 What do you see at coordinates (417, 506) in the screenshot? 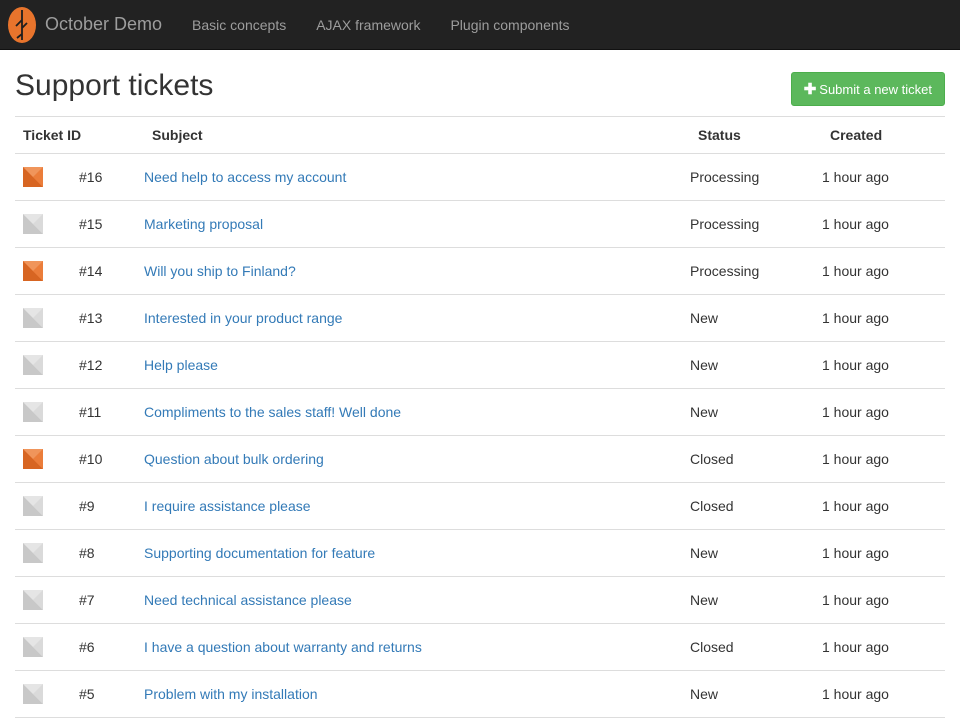
I see `subject-cell: I require assistance please` at bounding box center [417, 506].